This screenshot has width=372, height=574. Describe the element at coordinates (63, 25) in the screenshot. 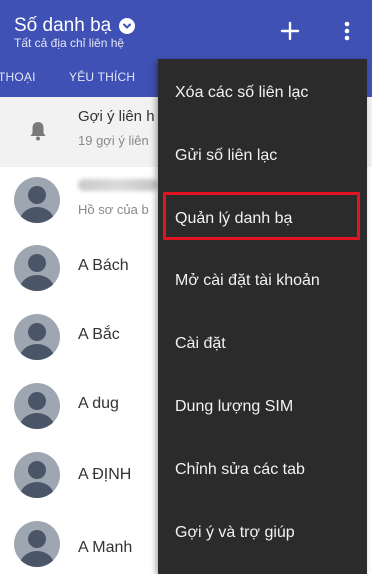

I see `page-title: Số danh bạ` at that location.